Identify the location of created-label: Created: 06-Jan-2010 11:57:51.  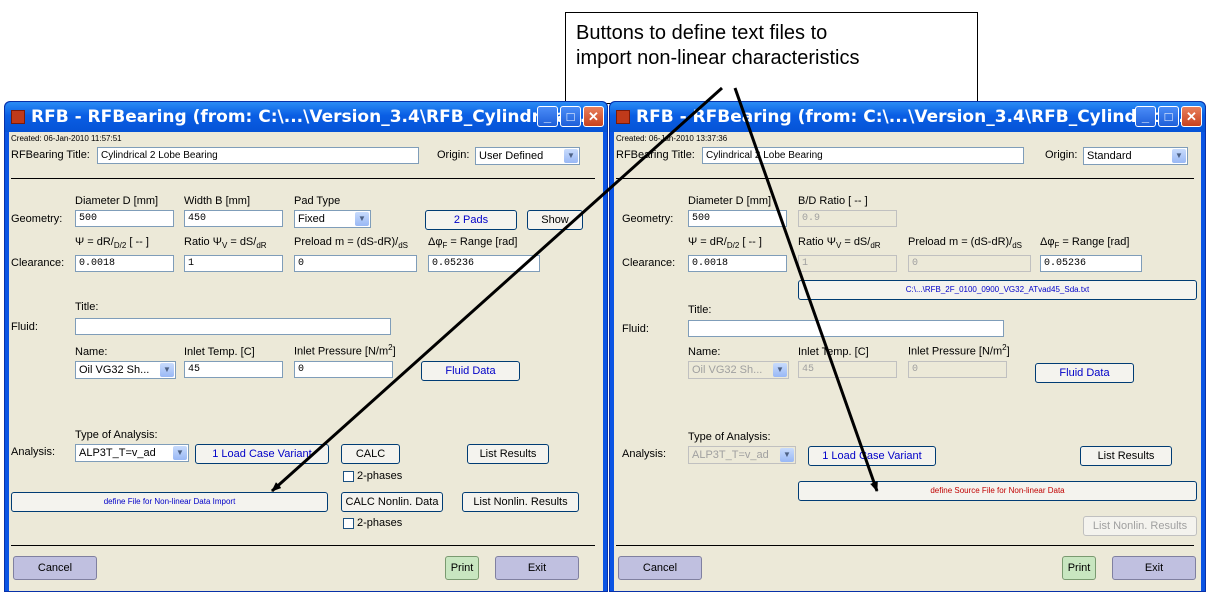
(66, 138).